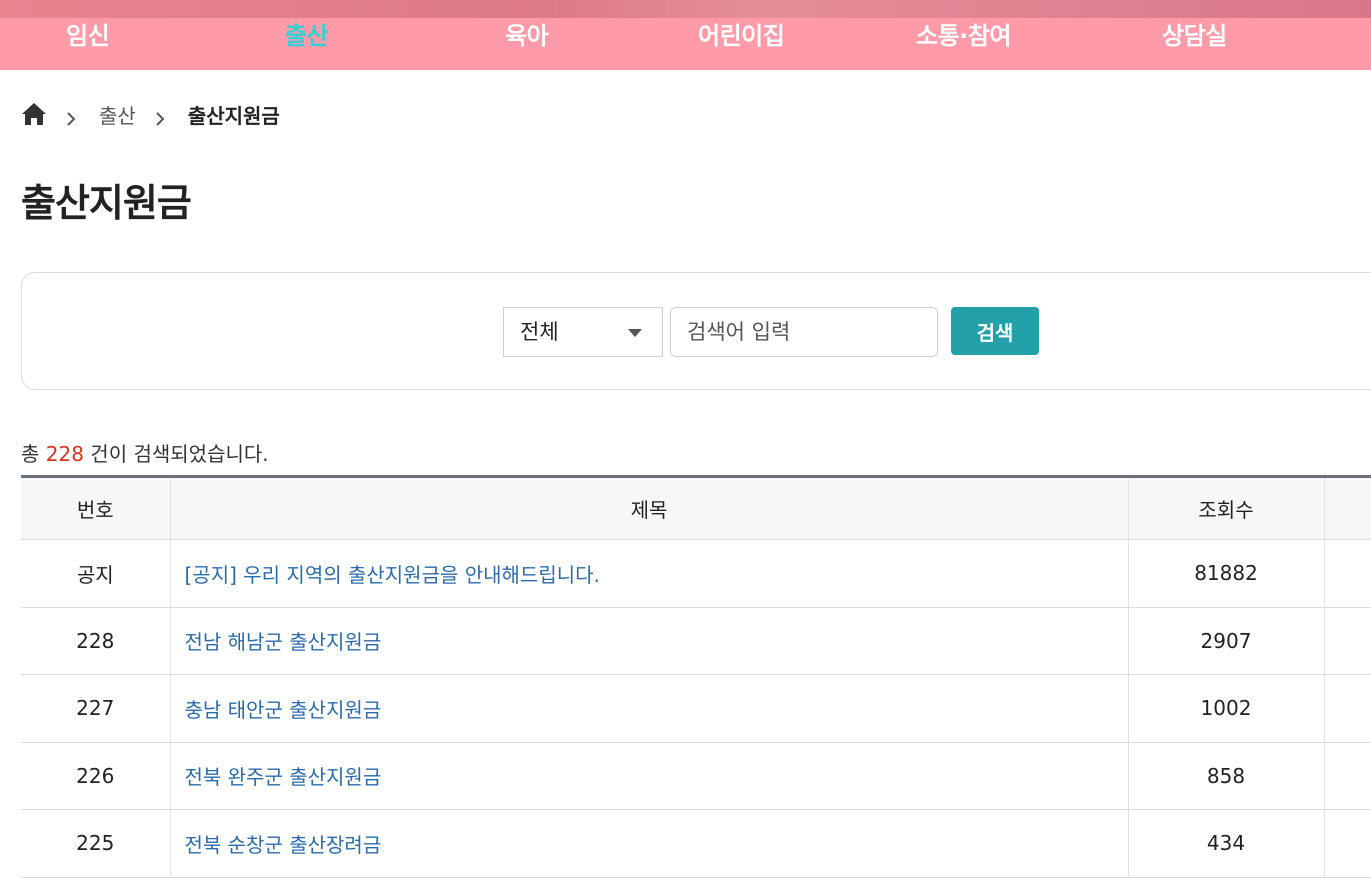 The image size is (1371, 878). What do you see at coordinates (741, 33) in the screenshot?
I see `nav-item-daycare: 어린이집` at bounding box center [741, 33].